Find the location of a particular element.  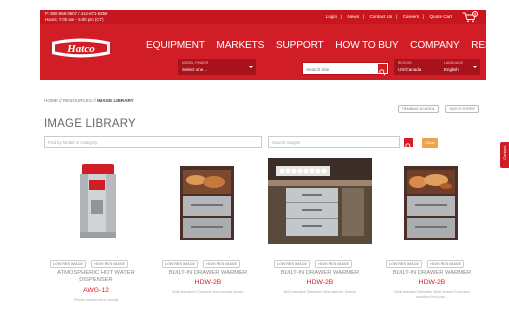

site-search-button is located at coordinates (382, 70).